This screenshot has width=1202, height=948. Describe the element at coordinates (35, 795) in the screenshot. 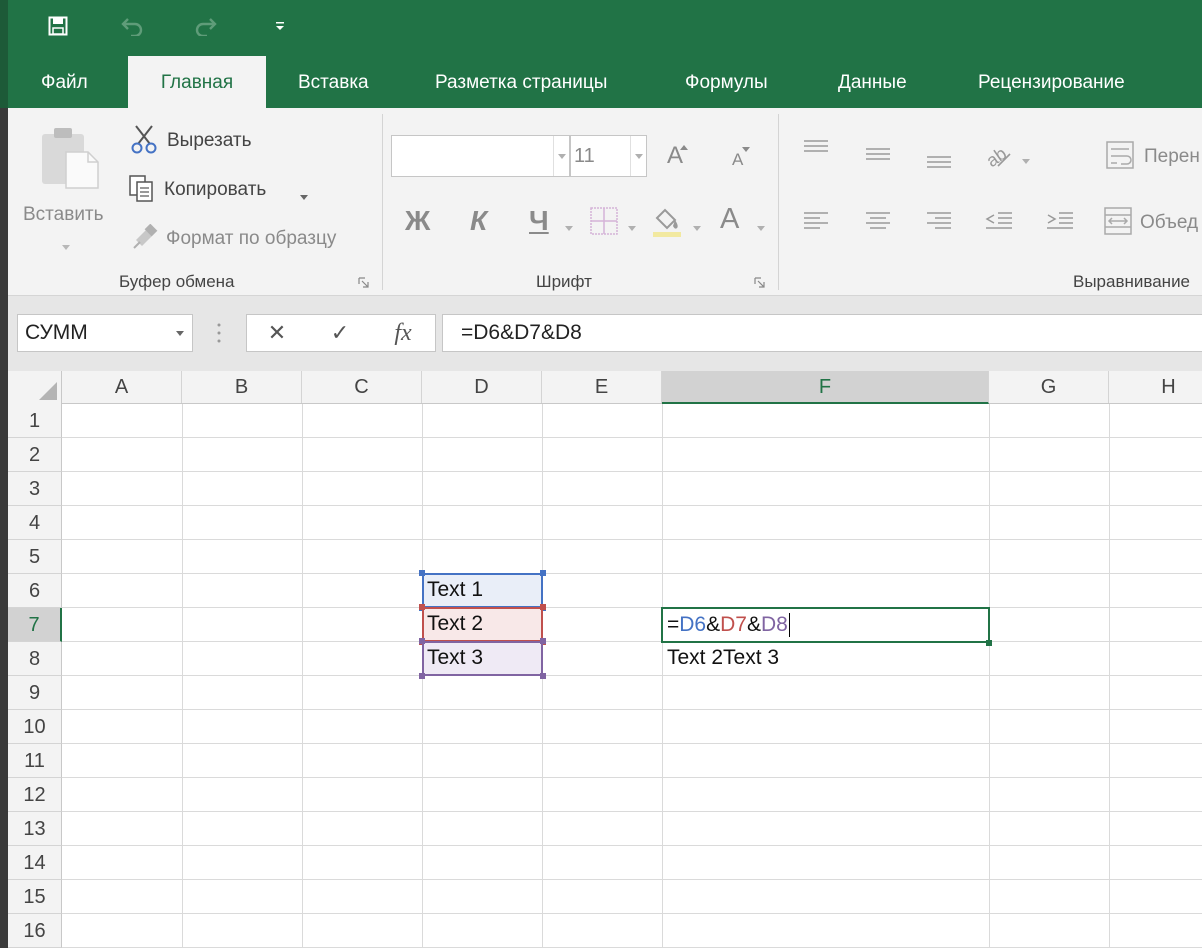

I see `row-header-12: 12` at that location.